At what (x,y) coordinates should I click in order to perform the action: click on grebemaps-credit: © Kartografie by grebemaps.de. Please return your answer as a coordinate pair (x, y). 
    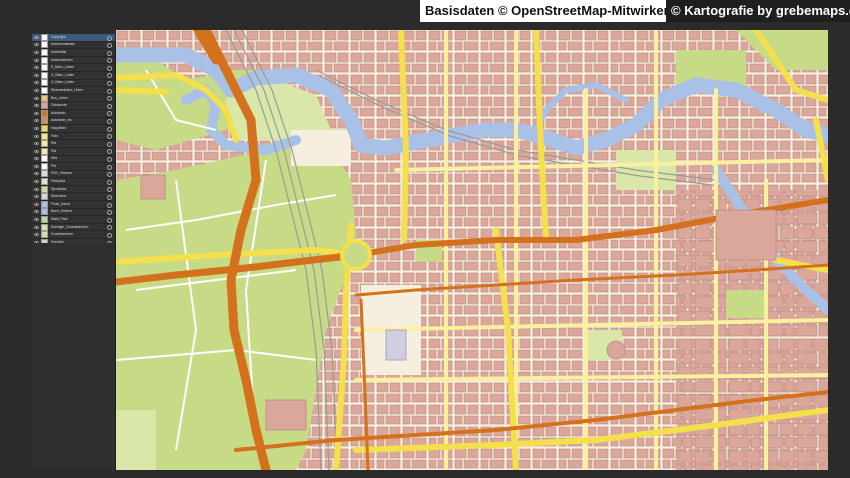
    Looking at the image, I should click on (758, 11).